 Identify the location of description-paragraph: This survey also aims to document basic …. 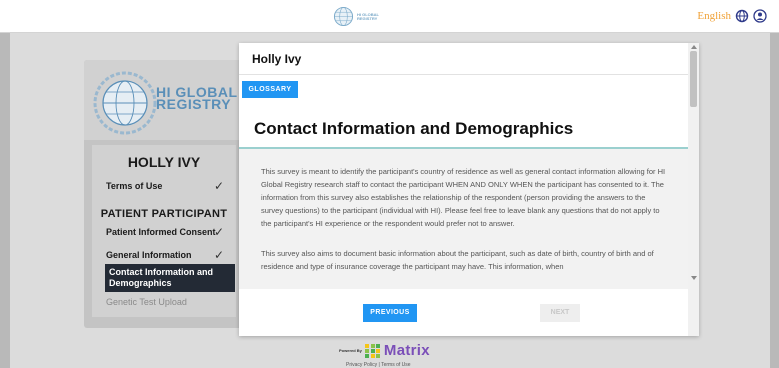
(457, 260).